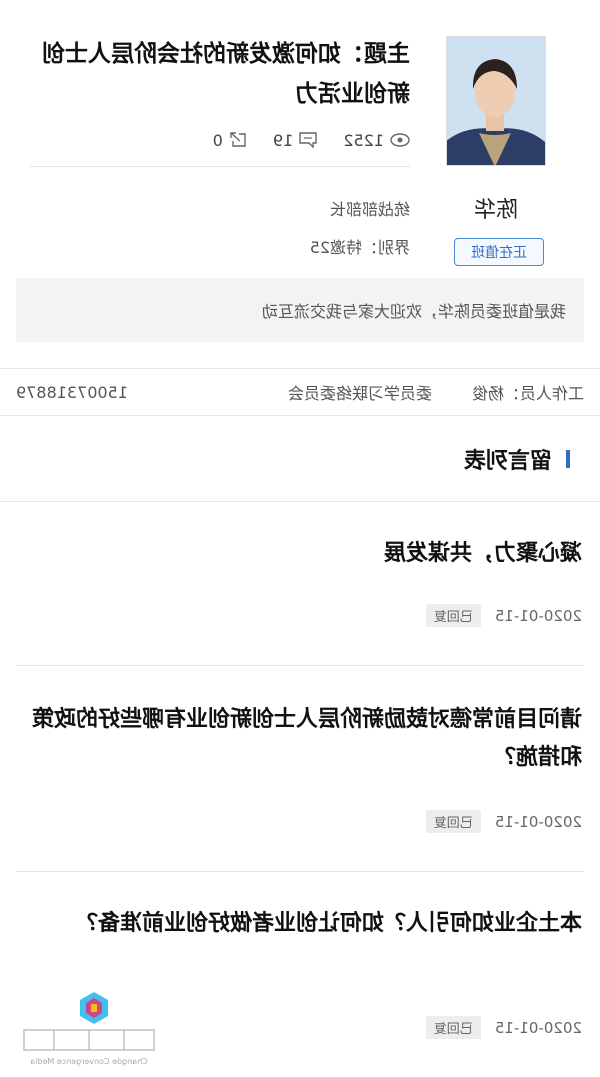 This screenshot has height=1077, width=600. What do you see at coordinates (300, 459) in the screenshot?
I see `message-list-header: 留言列表` at bounding box center [300, 459].